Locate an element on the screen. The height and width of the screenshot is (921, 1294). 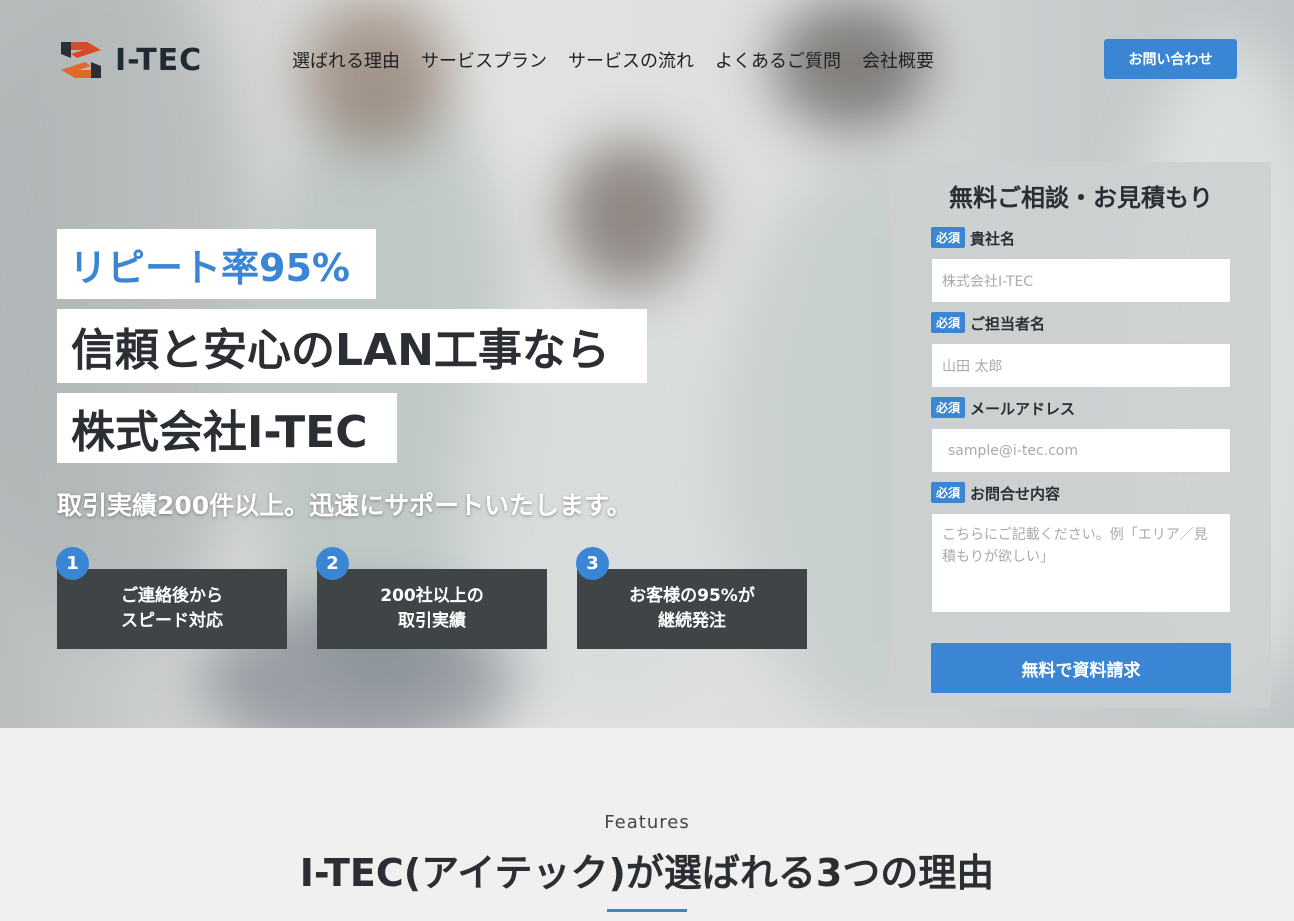
company-name-input: 株式会社I-TEC is located at coordinates (1081, 280).